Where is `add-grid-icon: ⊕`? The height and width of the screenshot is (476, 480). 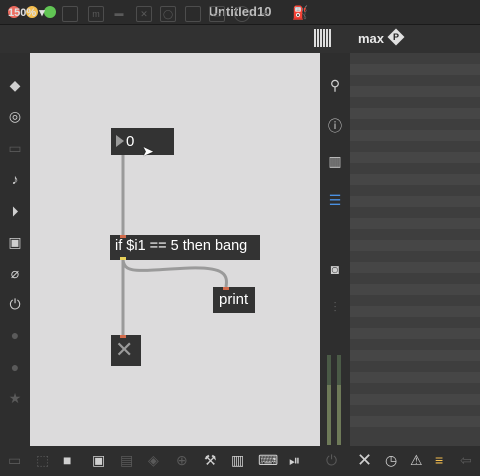 add-grid-icon: ⊕ is located at coordinates (182, 460).